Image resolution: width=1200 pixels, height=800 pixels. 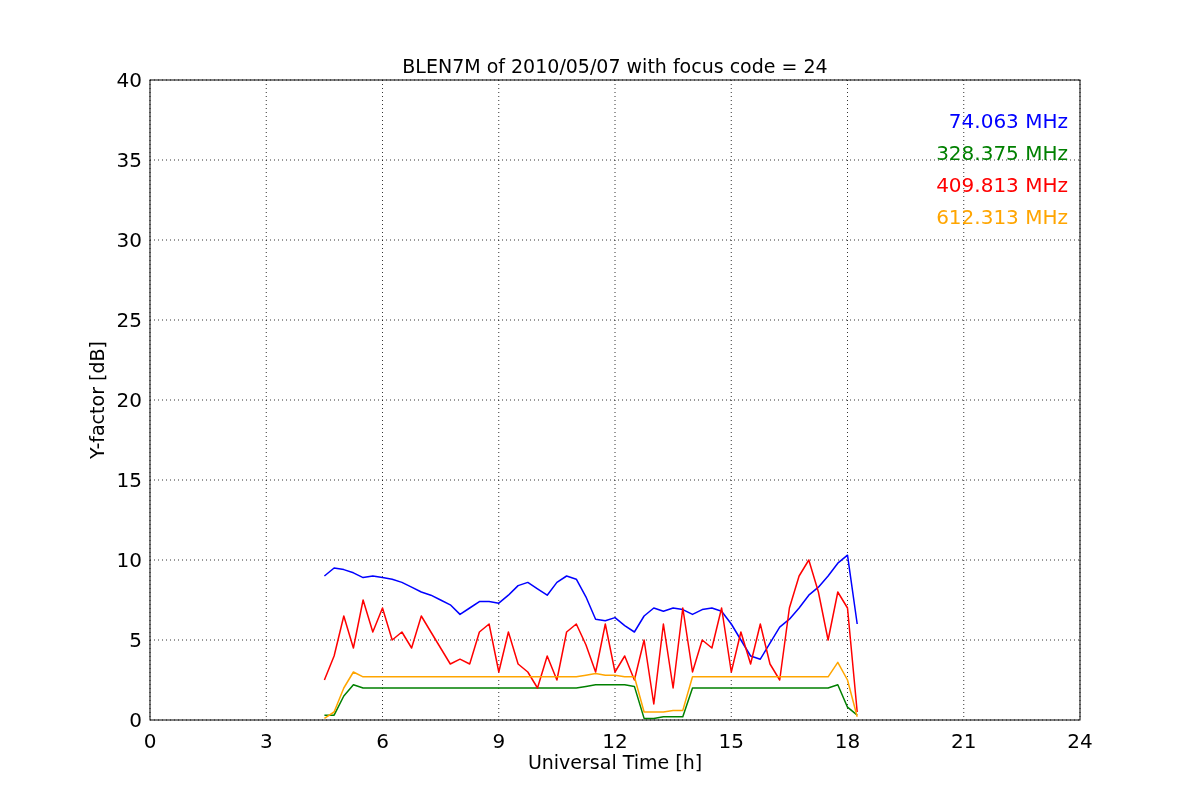 What do you see at coordinates (129, 560) in the screenshot?
I see `y-tick-label: 10` at bounding box center [129, 560].